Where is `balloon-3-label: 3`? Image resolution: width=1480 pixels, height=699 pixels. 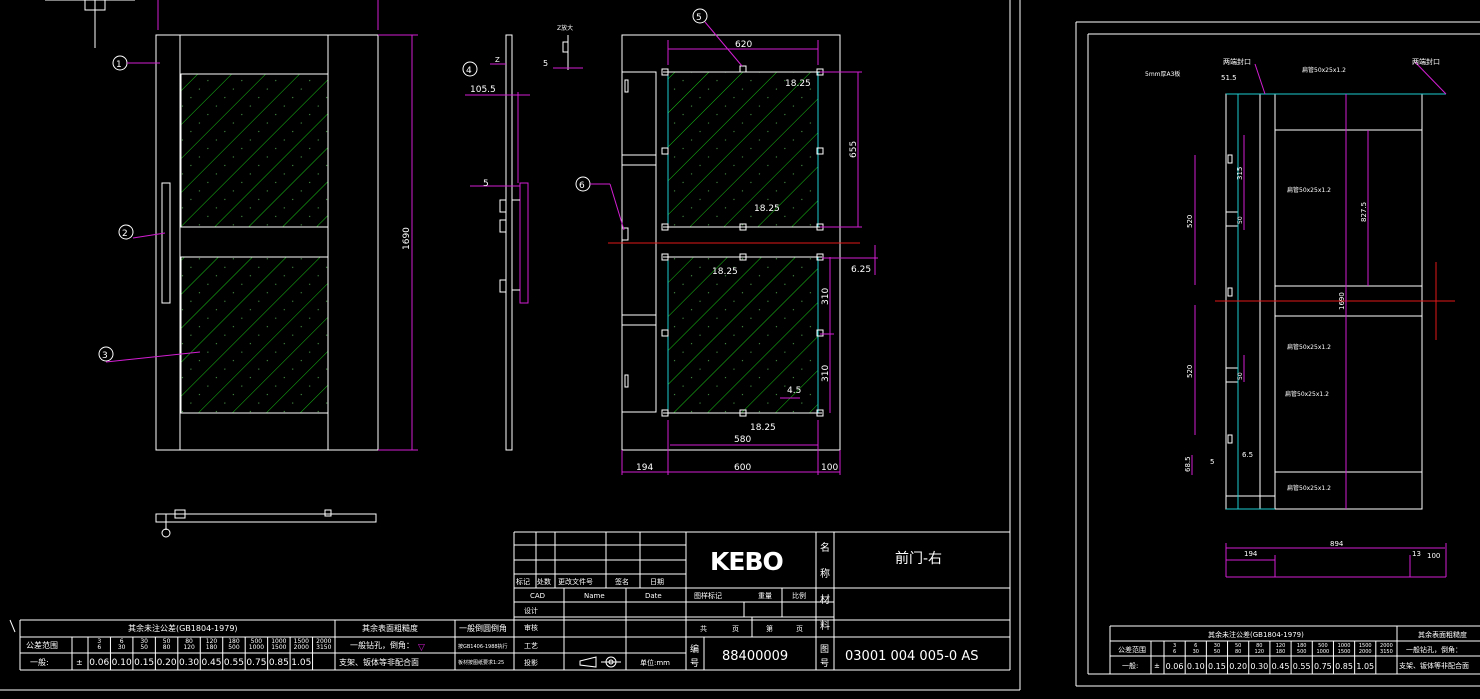 balloon-3-label: 3 is located at coordinates (105, 356).